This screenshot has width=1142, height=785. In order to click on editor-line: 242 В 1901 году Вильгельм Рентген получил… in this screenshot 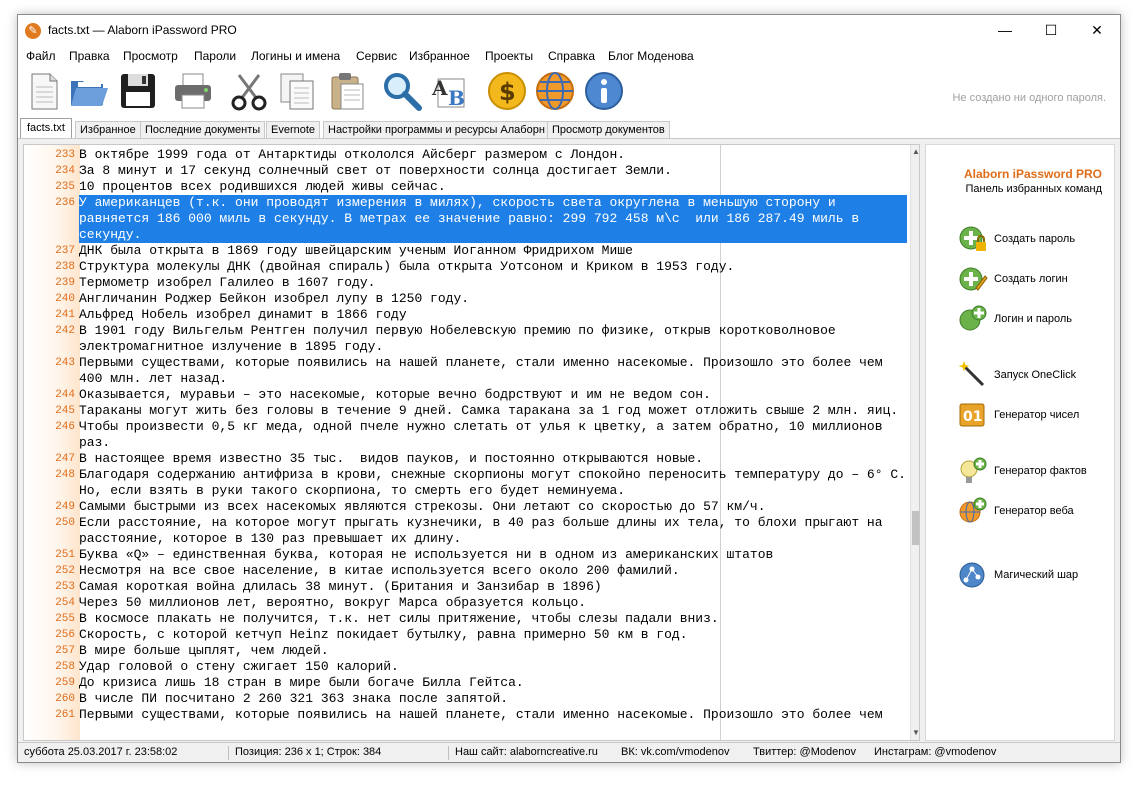, I will do `click(464, 339)`.